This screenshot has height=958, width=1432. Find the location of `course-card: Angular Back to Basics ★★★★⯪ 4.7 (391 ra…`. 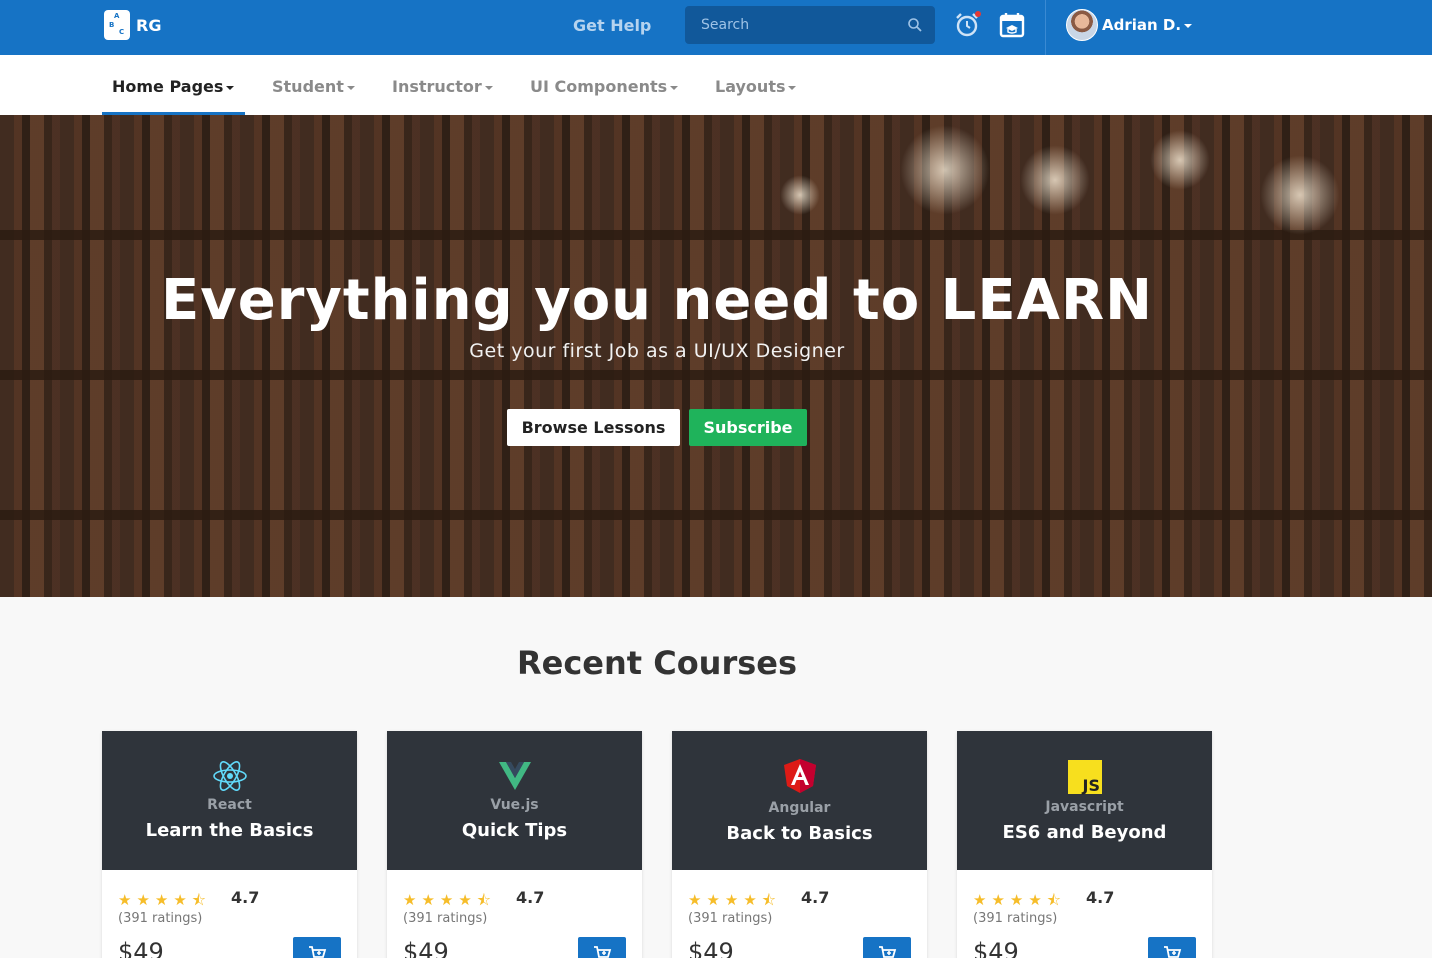

course-card: Angular Back to Basics ★★★★⯪ 4.7 (391 ra… is located at coordinates (799, 844).